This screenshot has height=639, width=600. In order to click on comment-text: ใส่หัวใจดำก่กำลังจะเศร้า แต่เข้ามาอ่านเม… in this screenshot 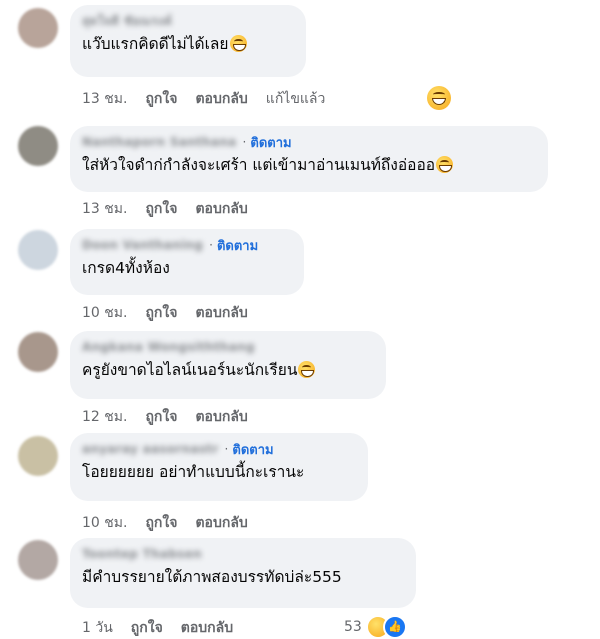, I will do `click(259, 165)`.